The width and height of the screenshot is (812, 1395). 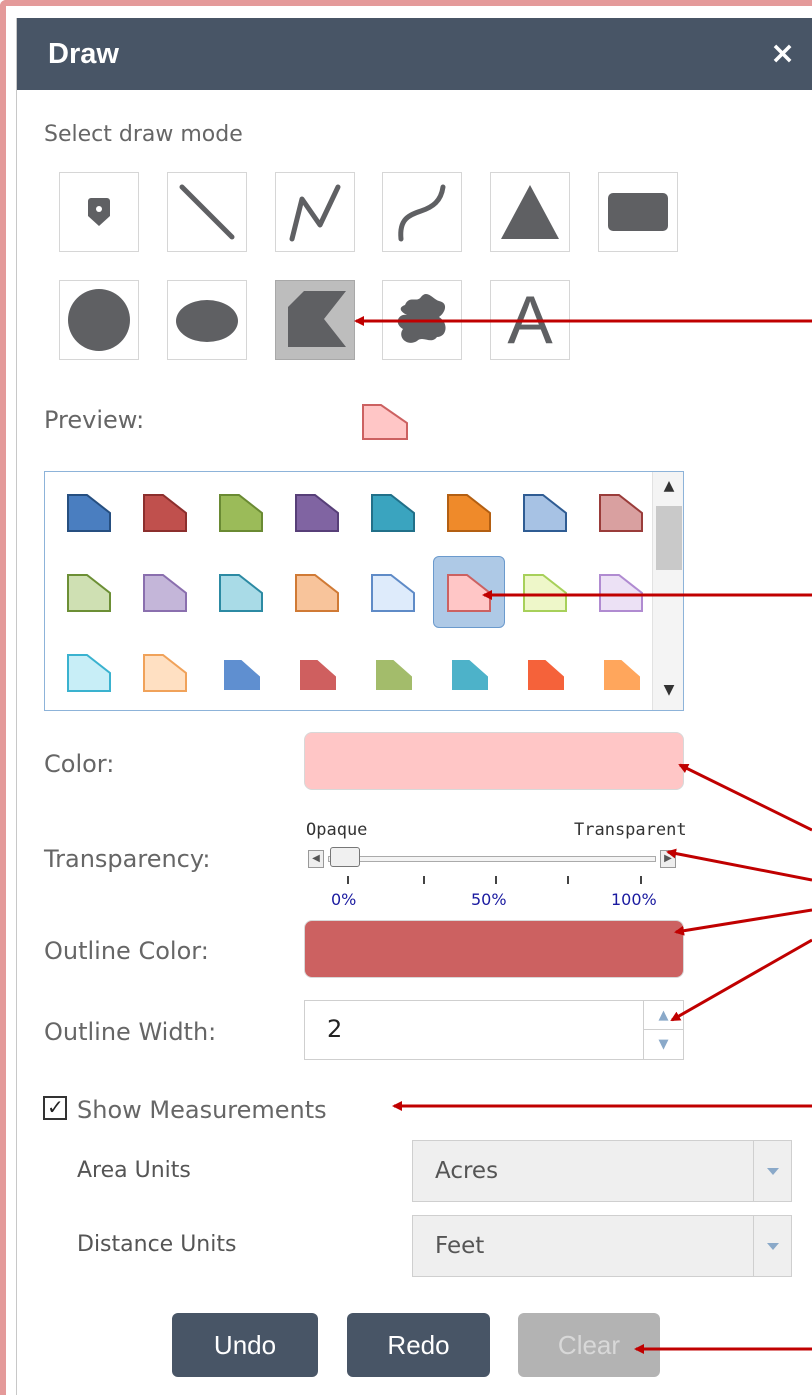 What do you see at coordinates (667, 591) in the screenshot?
I see `symbol-scrollbar: ▲ ▼` at bounding box center [667, 591].